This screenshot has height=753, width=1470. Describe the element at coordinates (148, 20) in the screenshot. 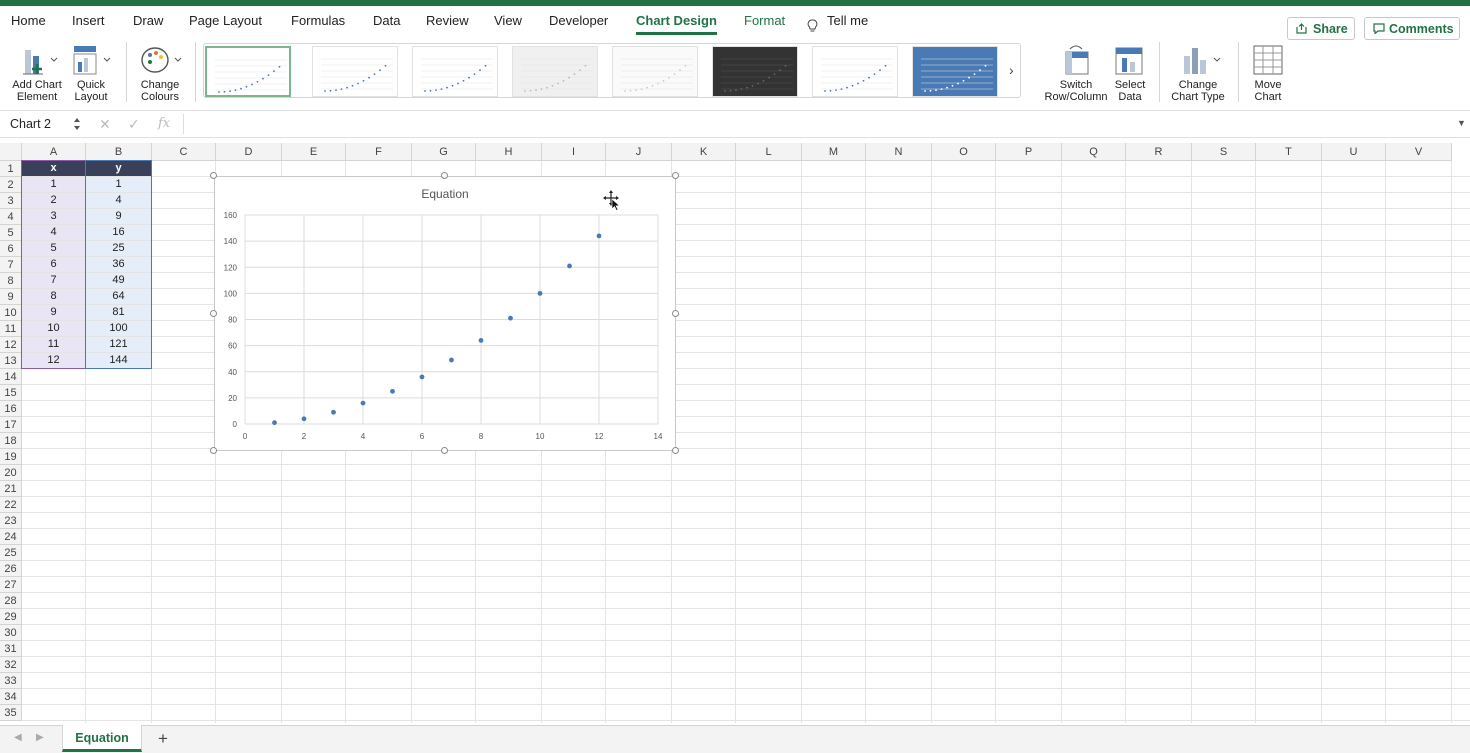

I see `tab-draw: Draw` at that location.